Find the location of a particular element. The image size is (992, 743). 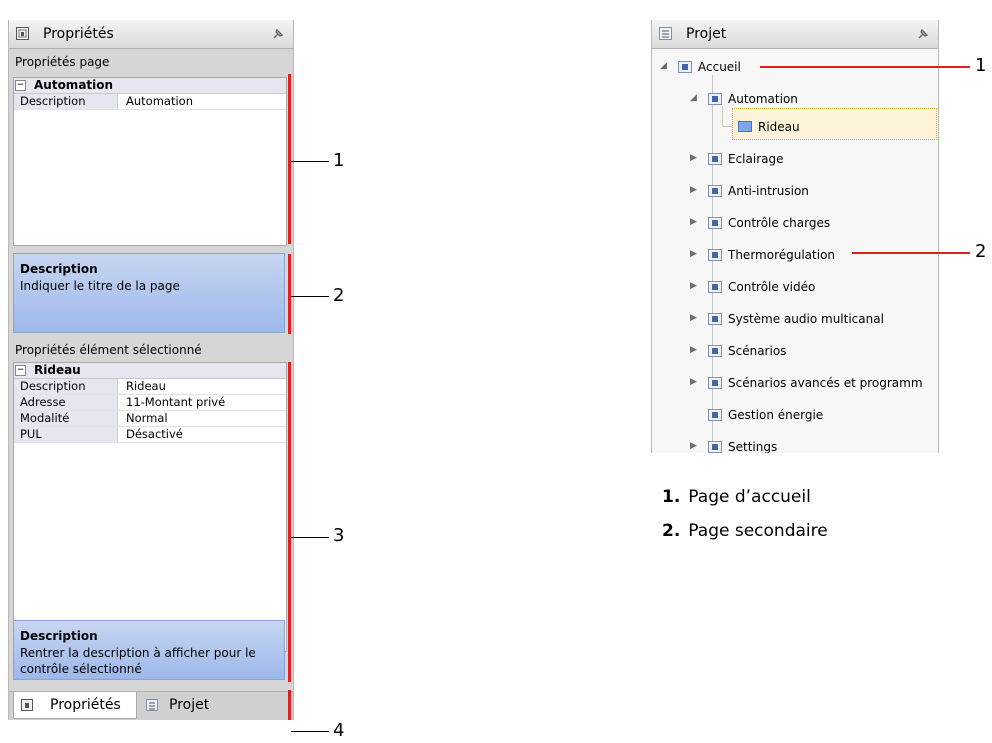

callout-number-2: 2 is located at coordinates (339, 295).